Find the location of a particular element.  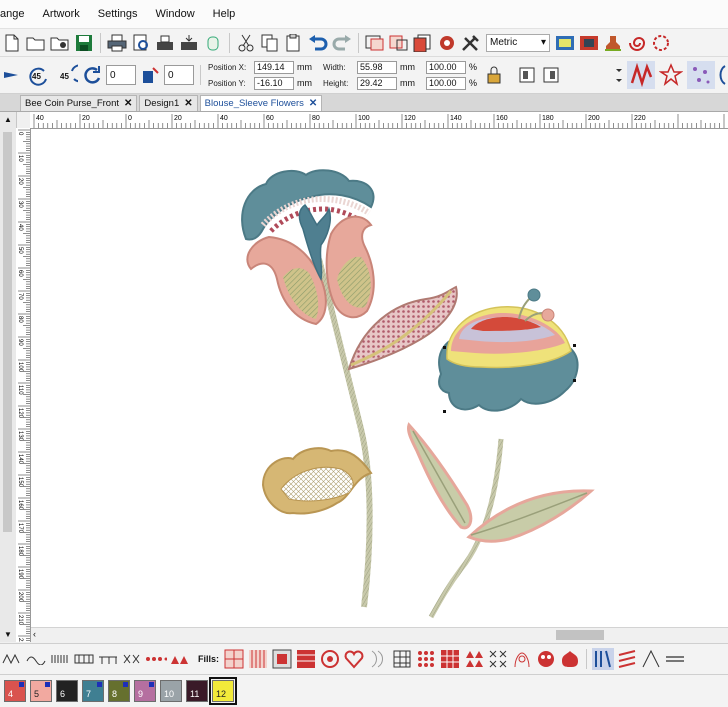

blanket-line-icon is located at coordinates (108, 659).